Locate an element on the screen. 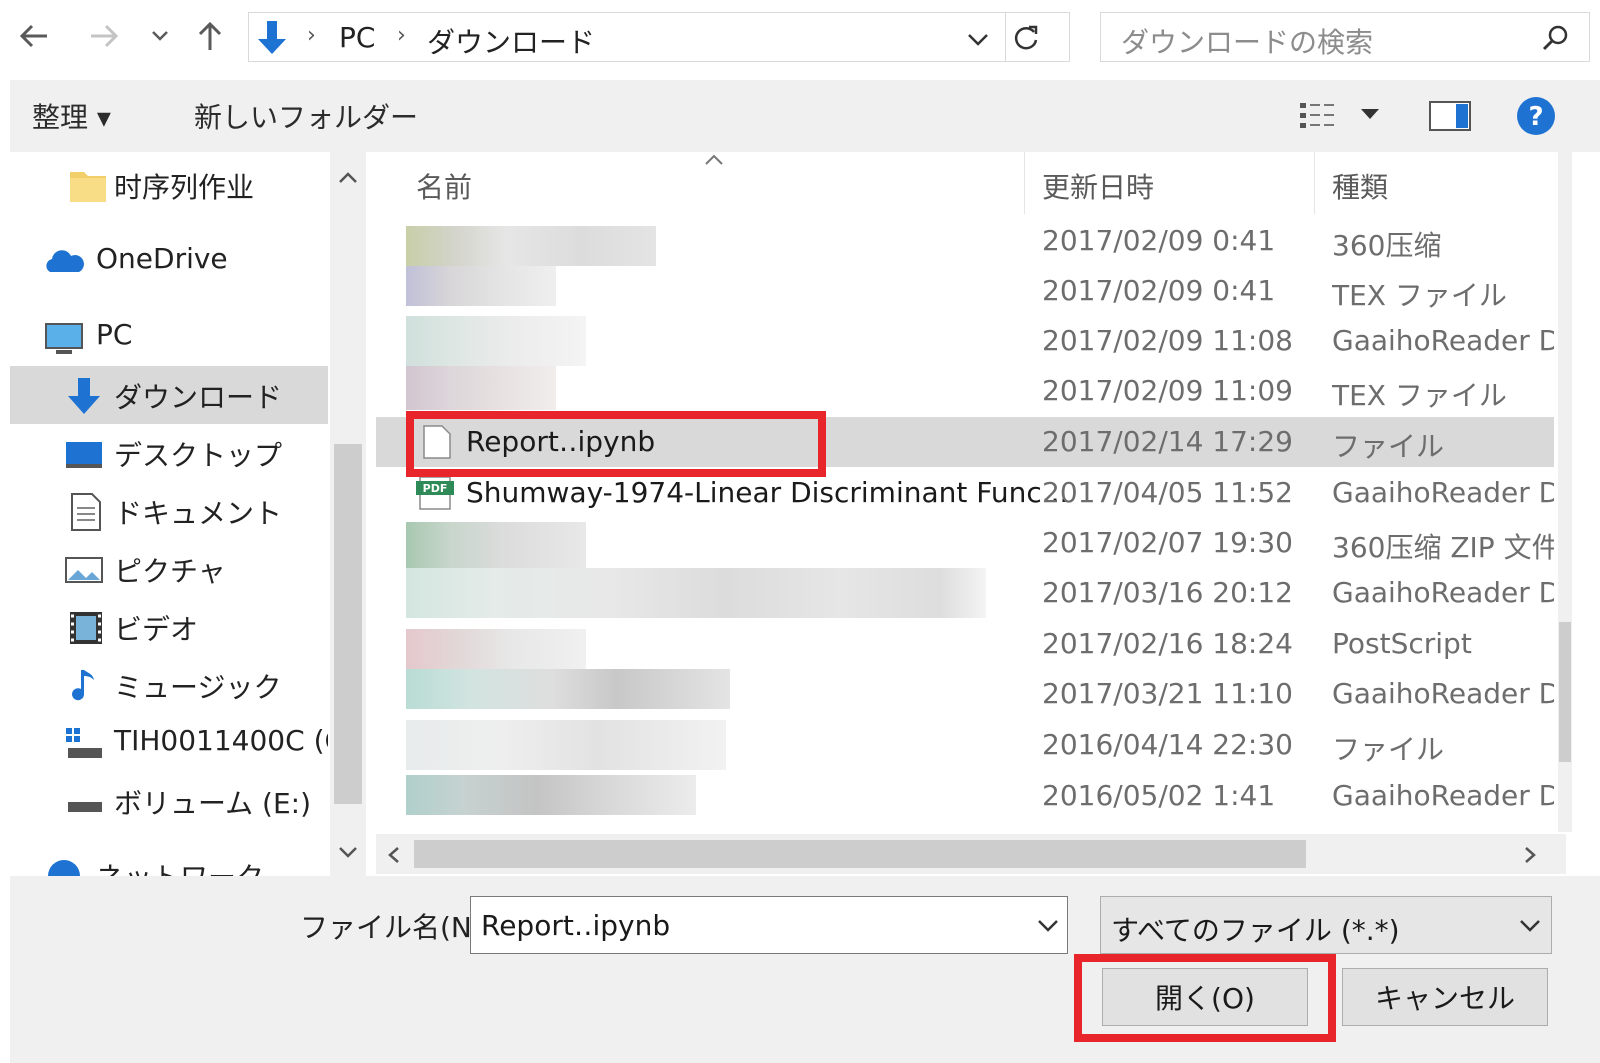 Image resolution: width=1600 pixels, height=1063 pixels. nav-item-network: ネットワーク is located at coordinates (169, 862).